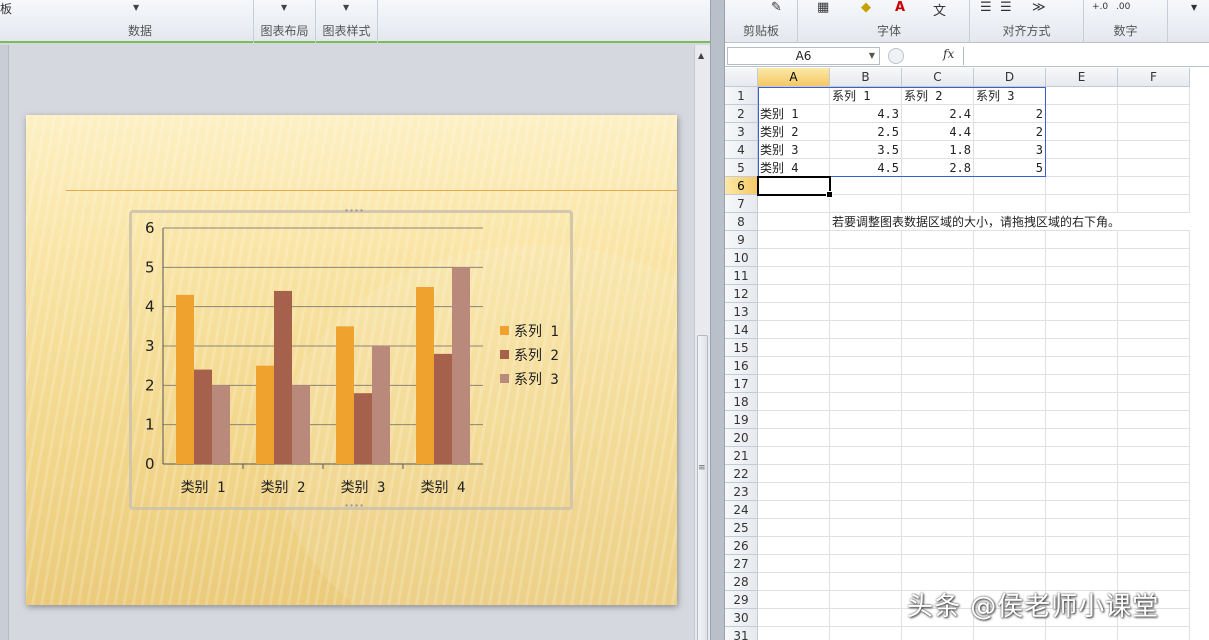 The width and height of the screenshot is (1209, 640). I want to click on row-header: 4, so click(741, 150).